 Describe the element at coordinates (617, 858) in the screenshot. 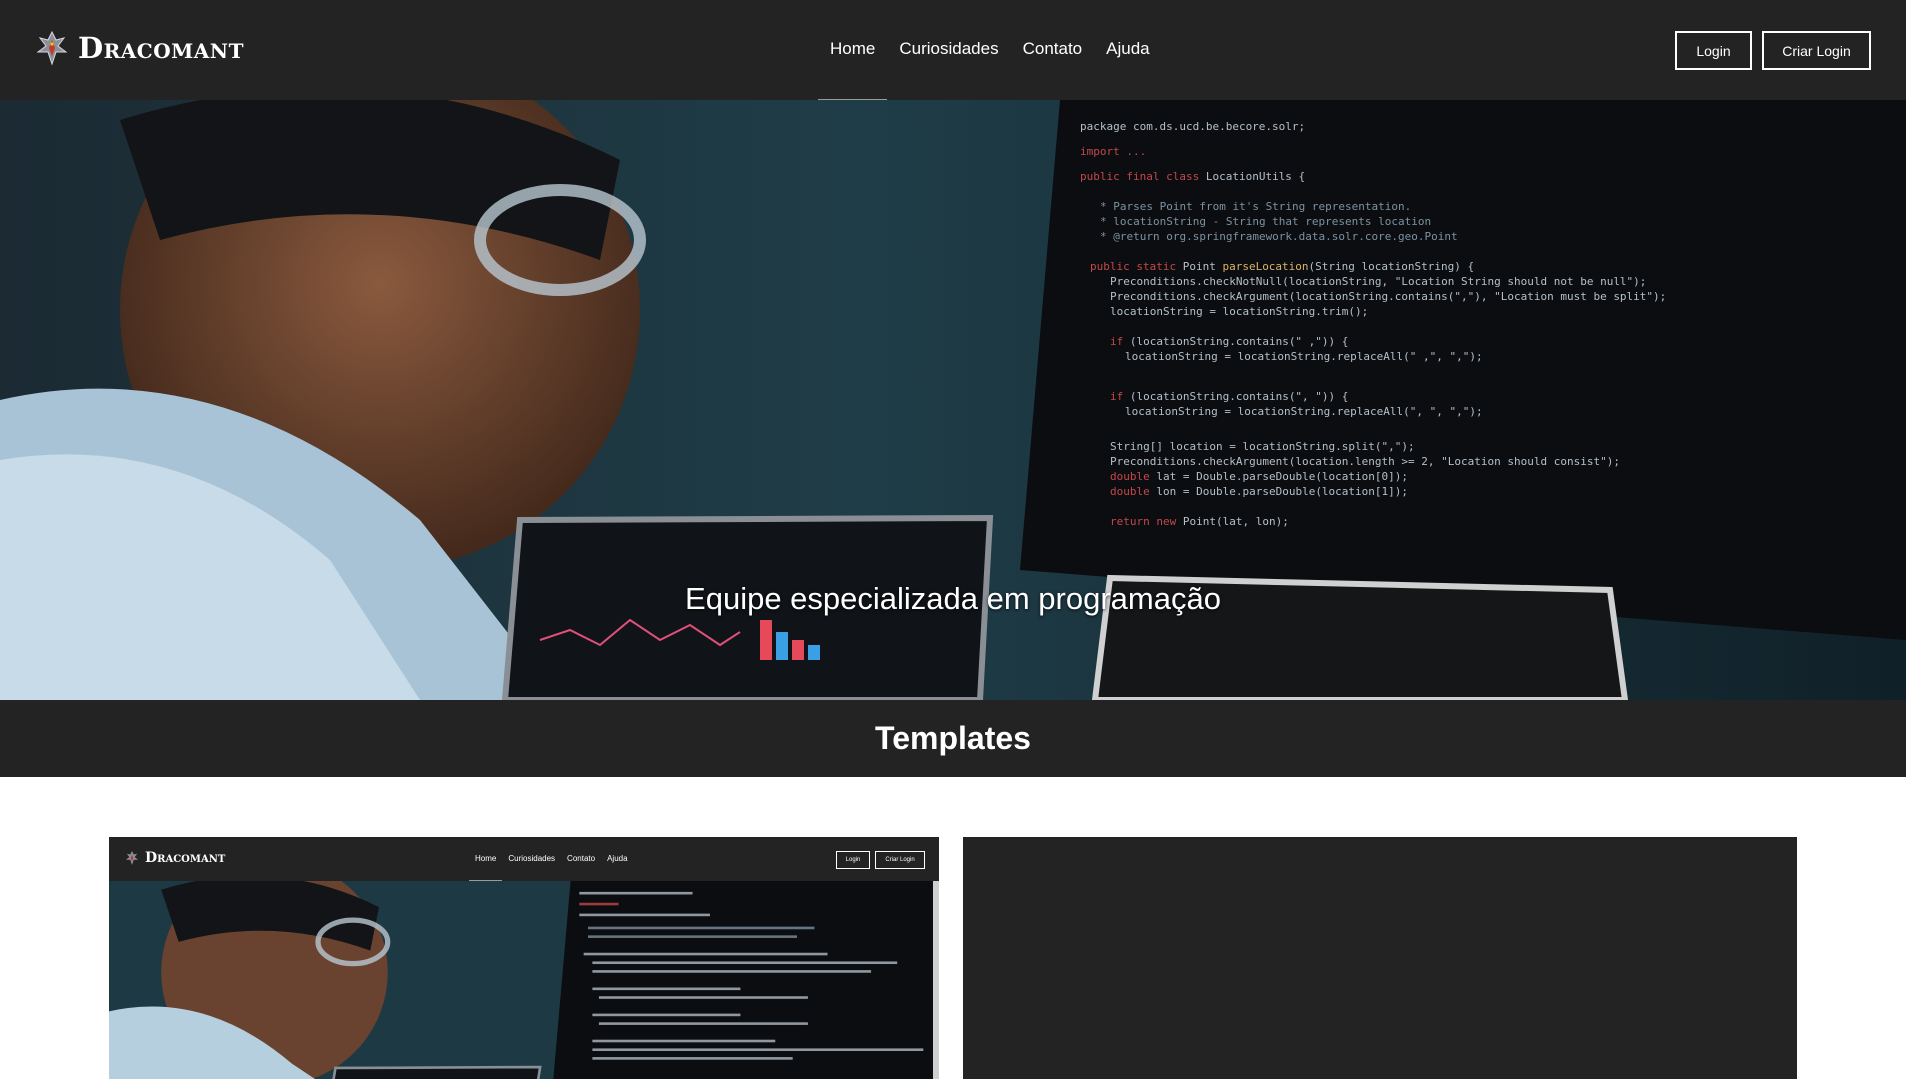

I see `preview-nav-ajuda: Ajuda` at that location.